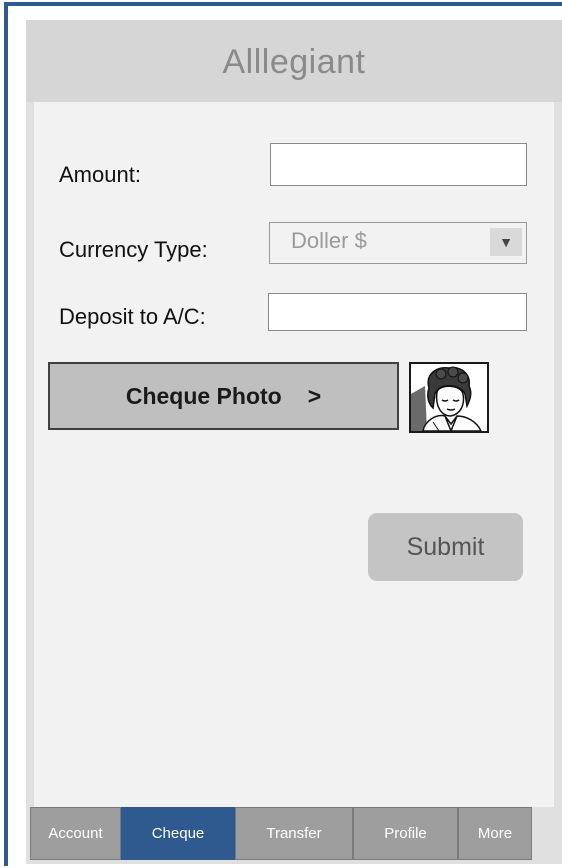  Describe the element at coordinates (294, 833) in the screenshot. I see `tab-transfer: Transfer` at that location.